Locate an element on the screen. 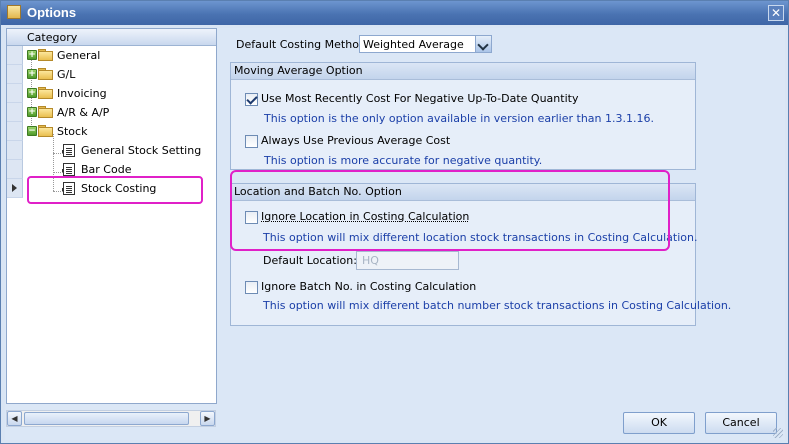 This screenshot has width=789, height=444. selection-highlight is located at coordinates (115, 190).